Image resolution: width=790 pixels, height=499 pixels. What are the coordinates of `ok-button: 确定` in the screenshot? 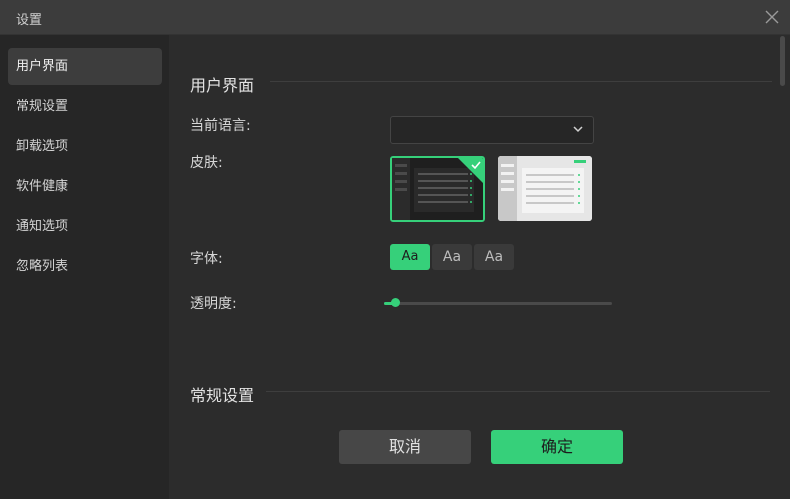 It's located at (557, 447).